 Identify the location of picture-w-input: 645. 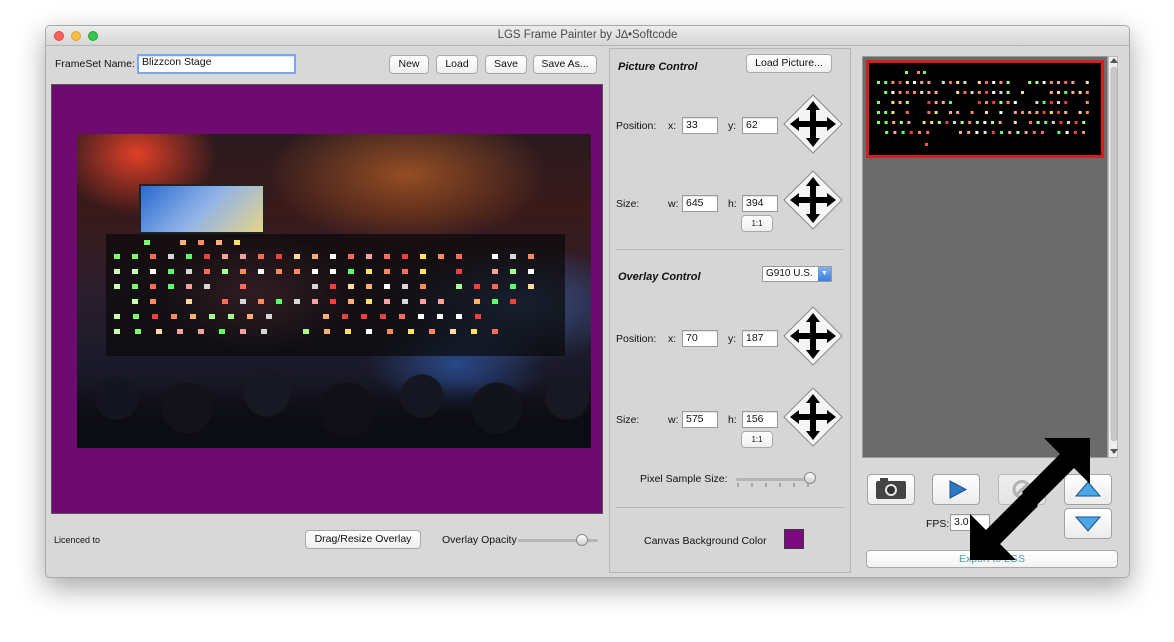
(700, 203).